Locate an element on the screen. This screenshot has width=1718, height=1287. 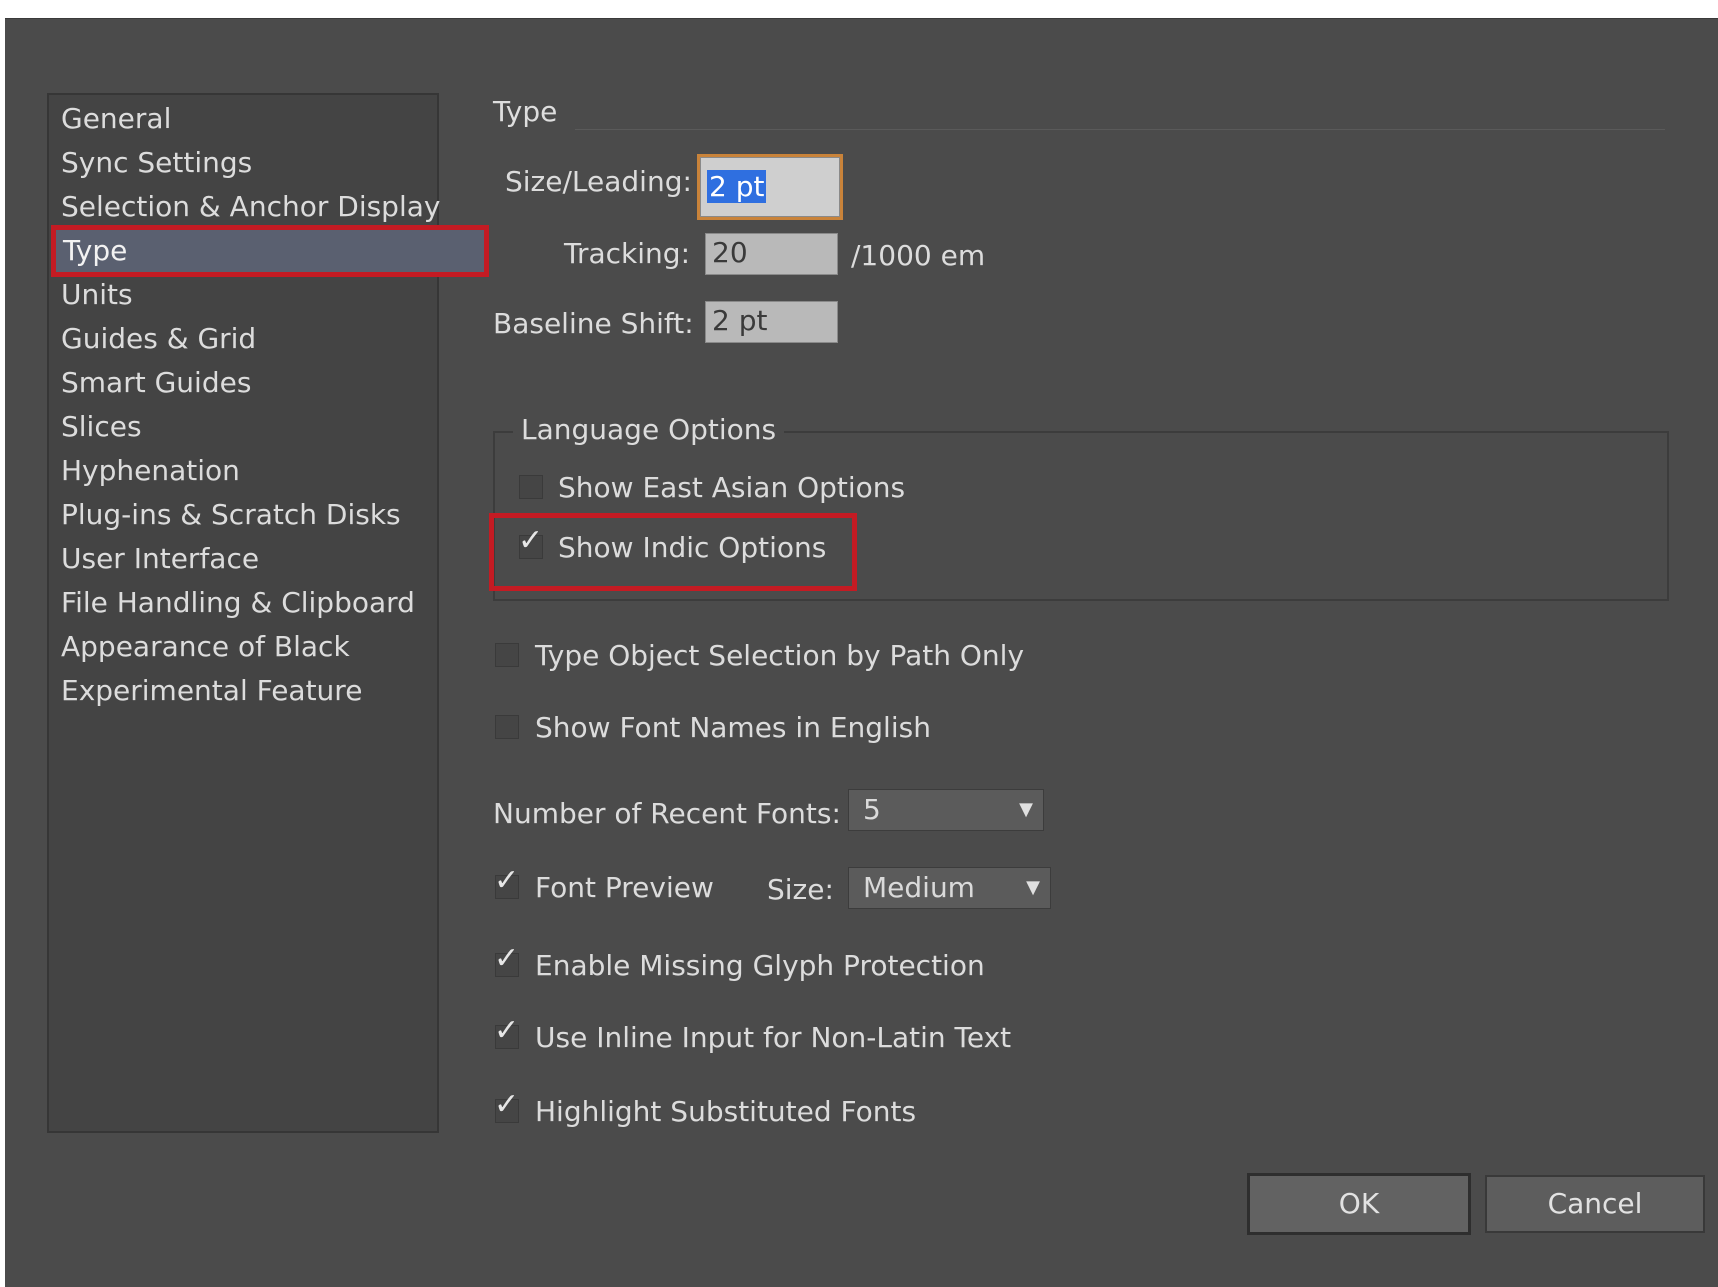
highlight-substituted-checkbox: ✓ is located at coordinates (506, 1105).